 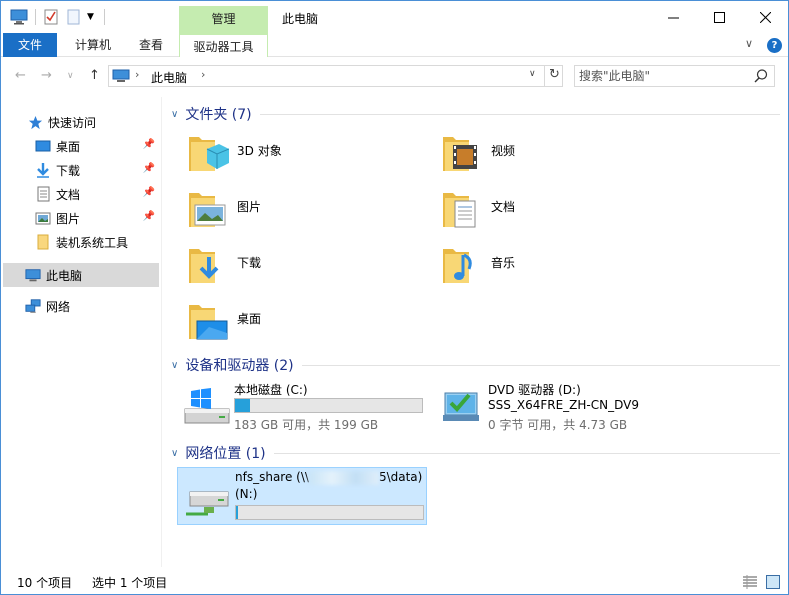 I want to click on item-label: 桌面, so click(x=249, y=319).